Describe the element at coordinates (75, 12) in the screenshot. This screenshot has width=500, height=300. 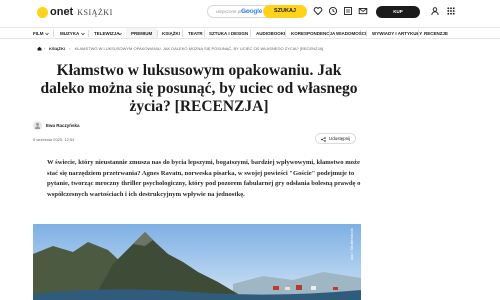
I see `onet-logo: onet KSIĄŻKI` at that location.